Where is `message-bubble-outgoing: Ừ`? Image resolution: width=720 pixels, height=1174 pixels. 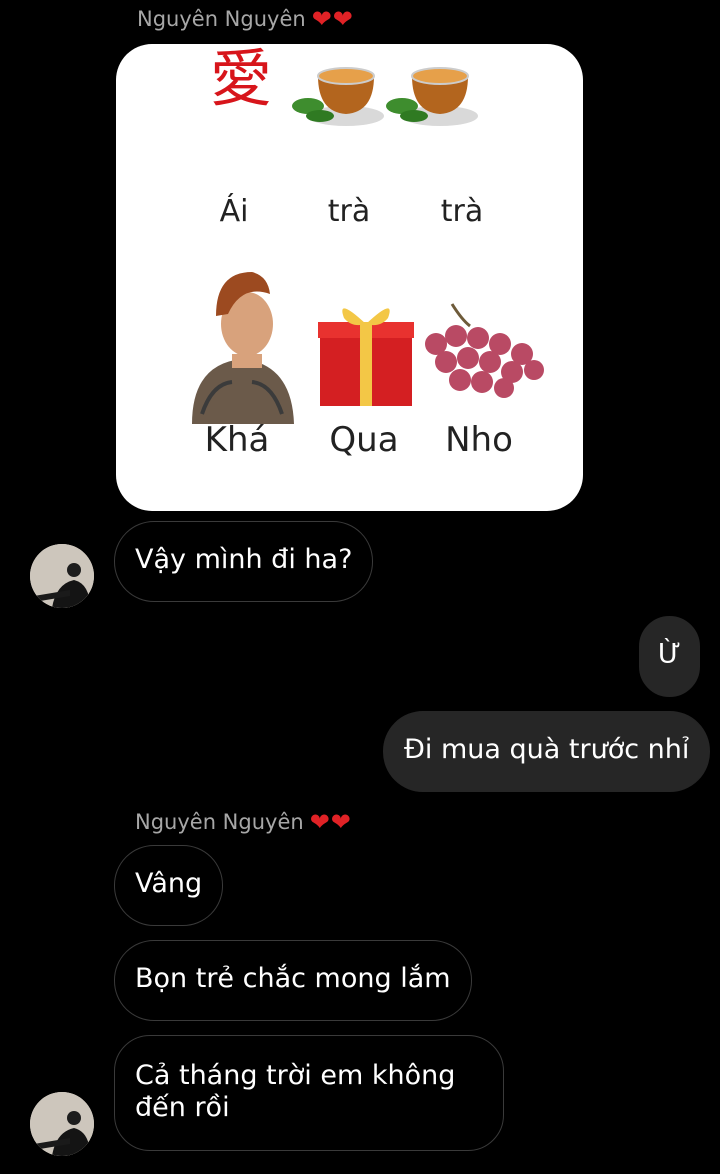 message-bubble-outgoing: Ừ is located at coordinates (669, 656).